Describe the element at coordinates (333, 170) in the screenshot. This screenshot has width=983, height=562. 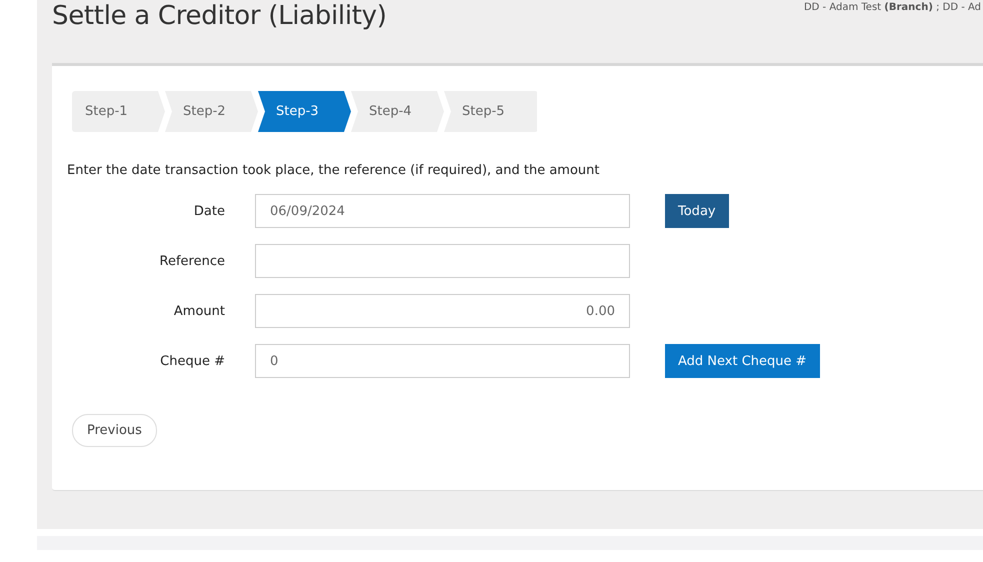
I see `instructions-text: Enter the date transaction took place, the reference (if required), and the amount` at that location.